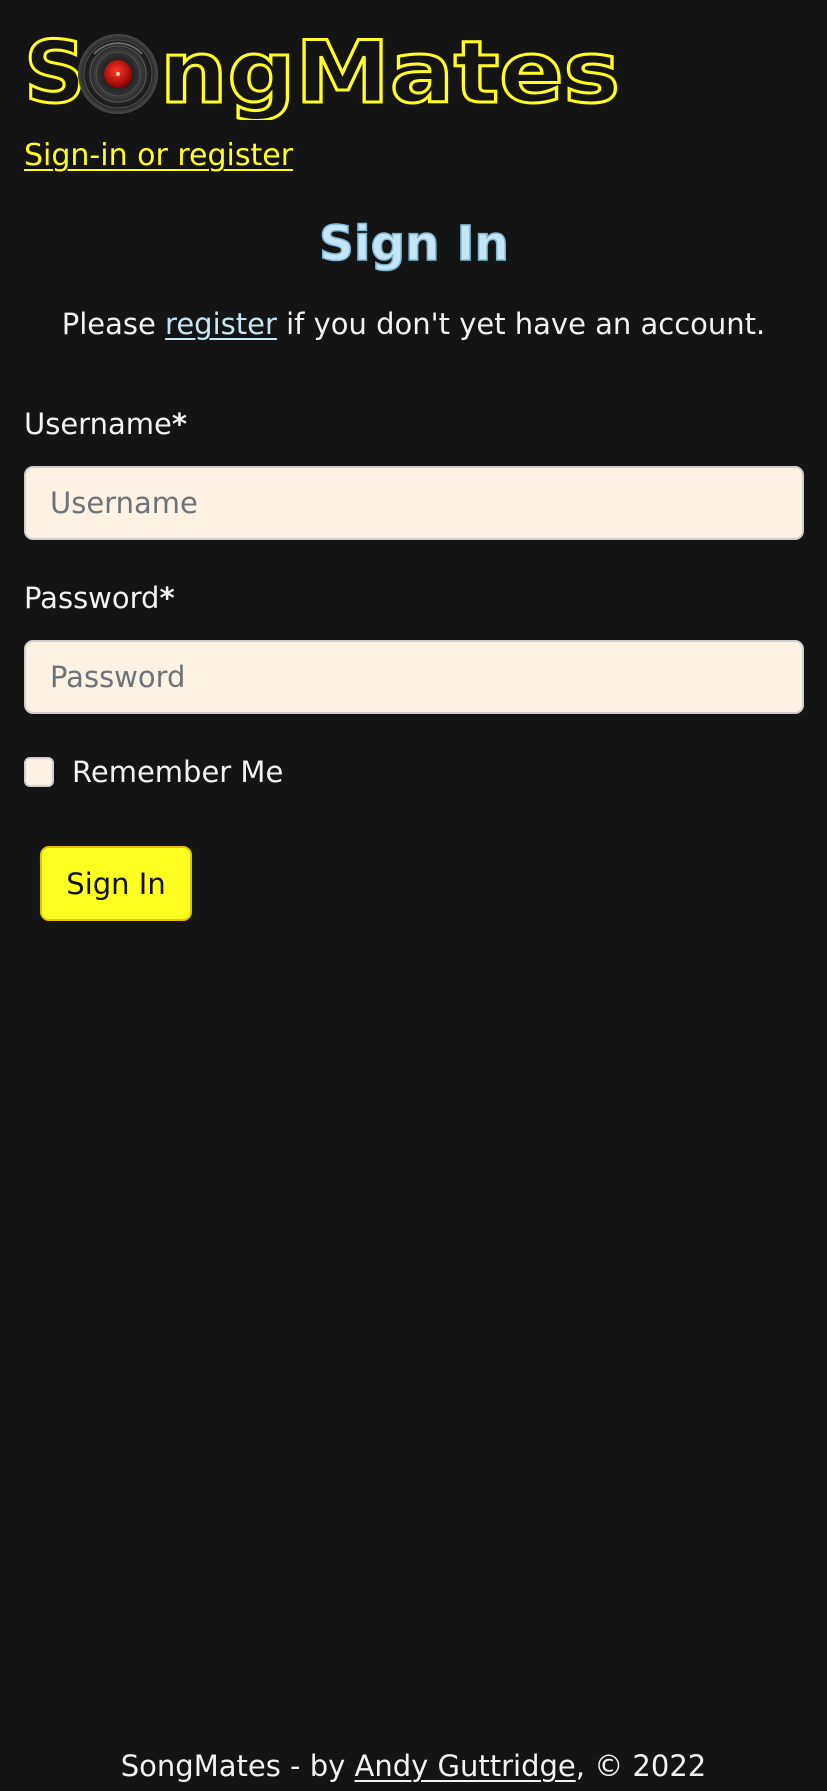  I want to click on author-link: Andy Guttridge, so click(465, 1766).